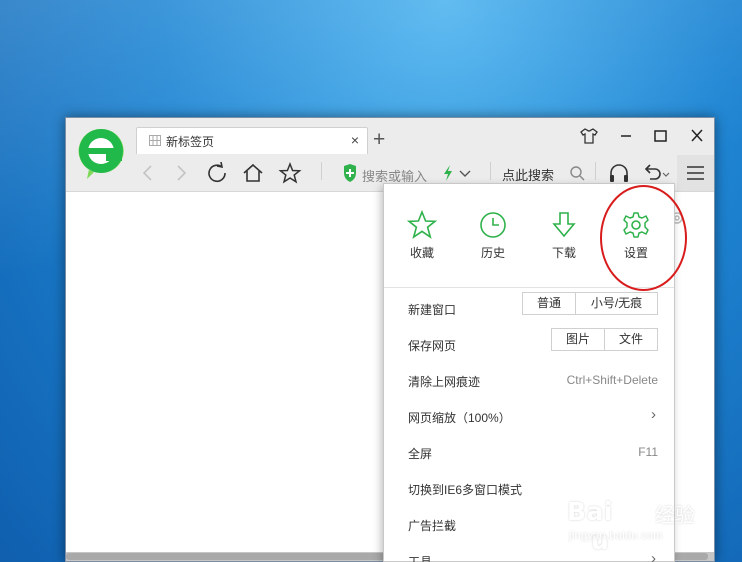 The image size is (742, 562). Describe the element at coordinates (533, 345) in the screenshot. I see `menu-item-save-page: 保存网页 图片 文件` at that location.